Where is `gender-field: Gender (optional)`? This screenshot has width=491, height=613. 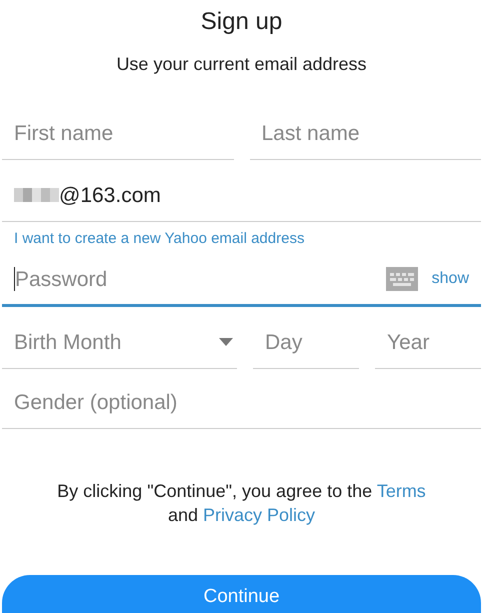
gender-field: Gender (optional) is located at coordinates (241, 402).